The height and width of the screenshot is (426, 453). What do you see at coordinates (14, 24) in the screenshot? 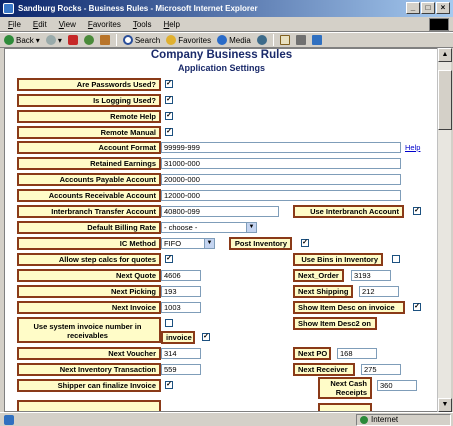
I see `menu-file: File` at bounding box center [14, 24].